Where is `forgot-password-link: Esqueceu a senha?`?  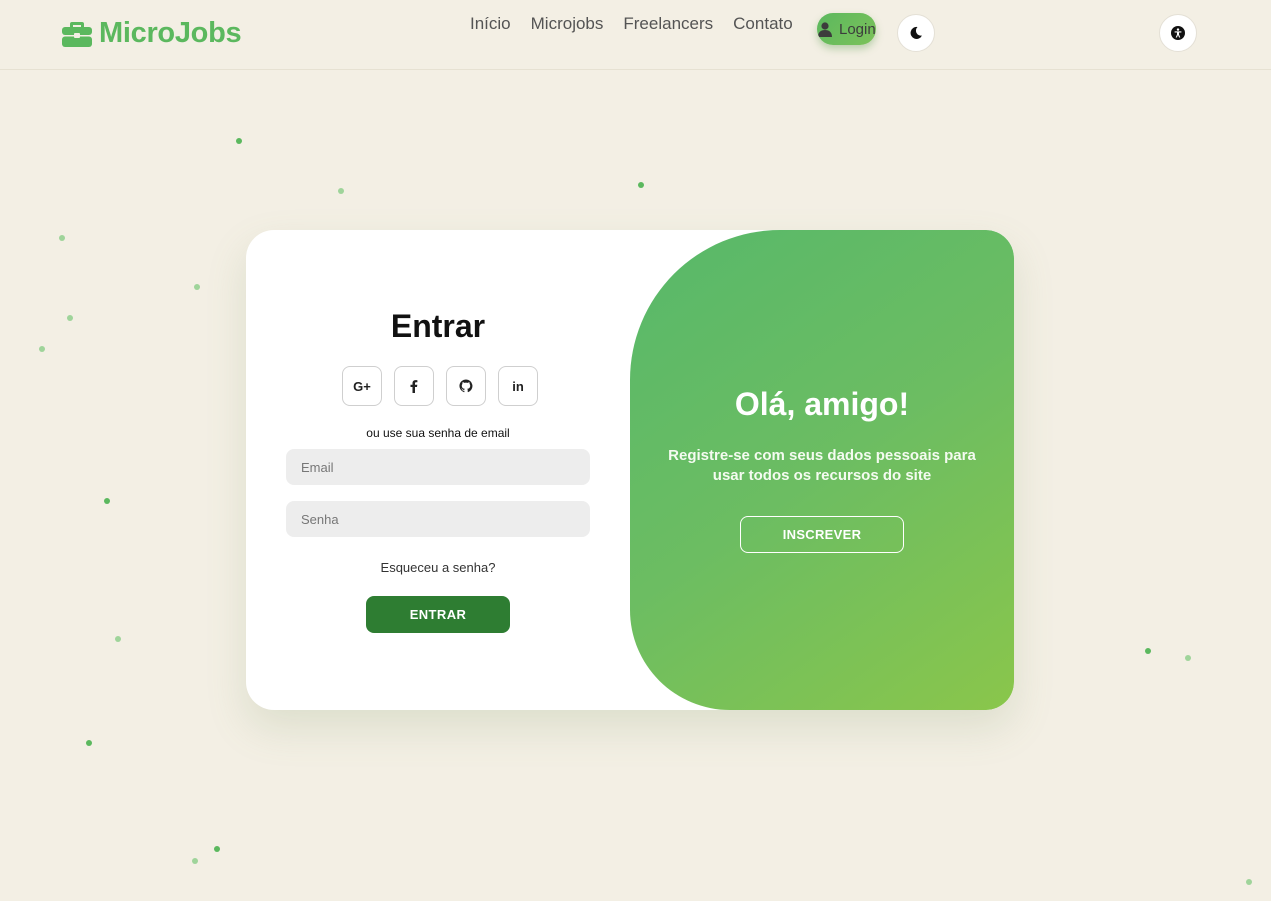
forgot-password-link: Esqueceu a senha? is located at coordinates (438, 567).